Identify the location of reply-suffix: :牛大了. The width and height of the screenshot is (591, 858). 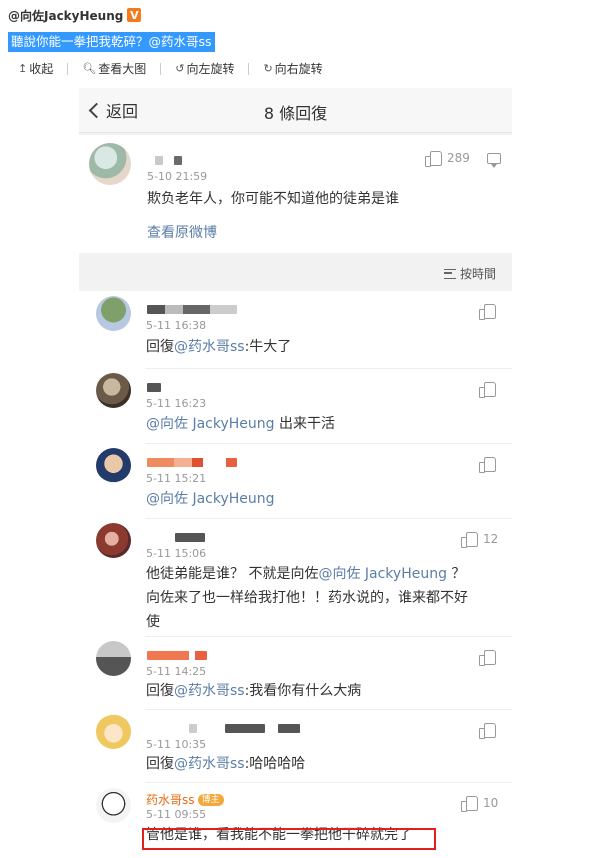
(268, 347).